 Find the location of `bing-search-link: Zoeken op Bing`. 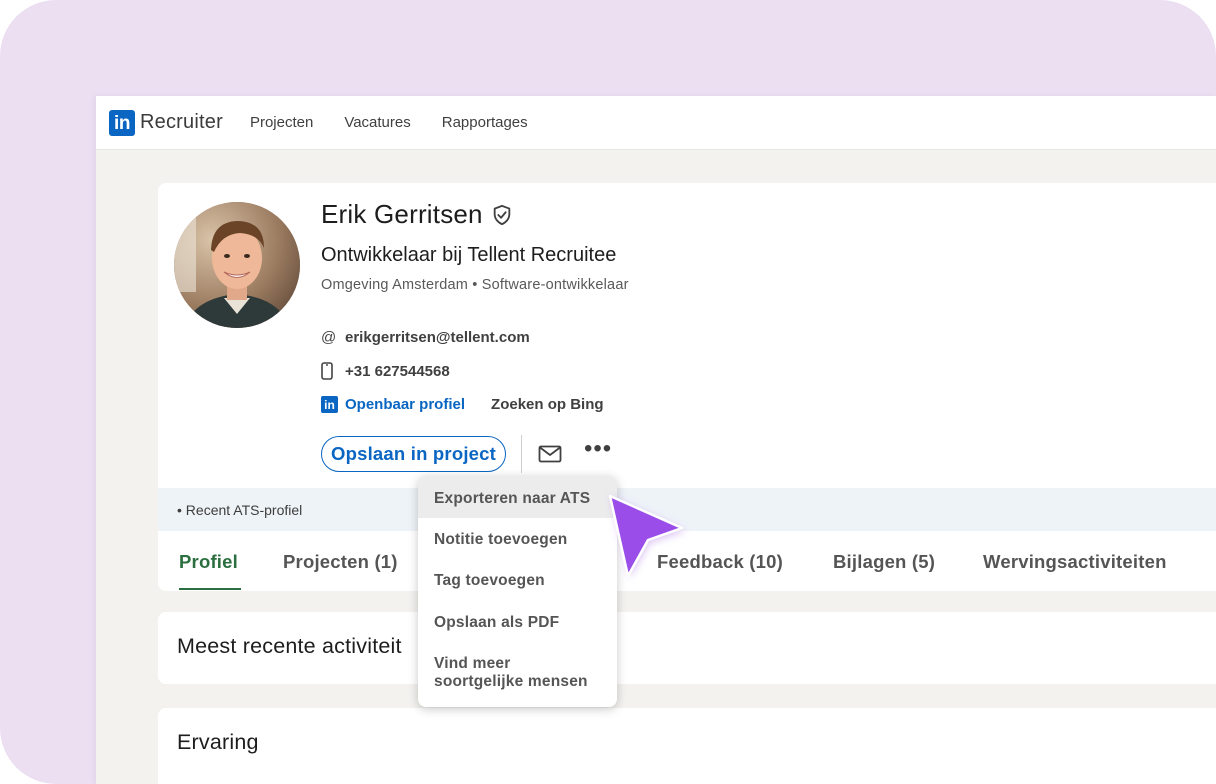

bing-search-link: Zoeken op Bing is located at coordinates (547, 404).